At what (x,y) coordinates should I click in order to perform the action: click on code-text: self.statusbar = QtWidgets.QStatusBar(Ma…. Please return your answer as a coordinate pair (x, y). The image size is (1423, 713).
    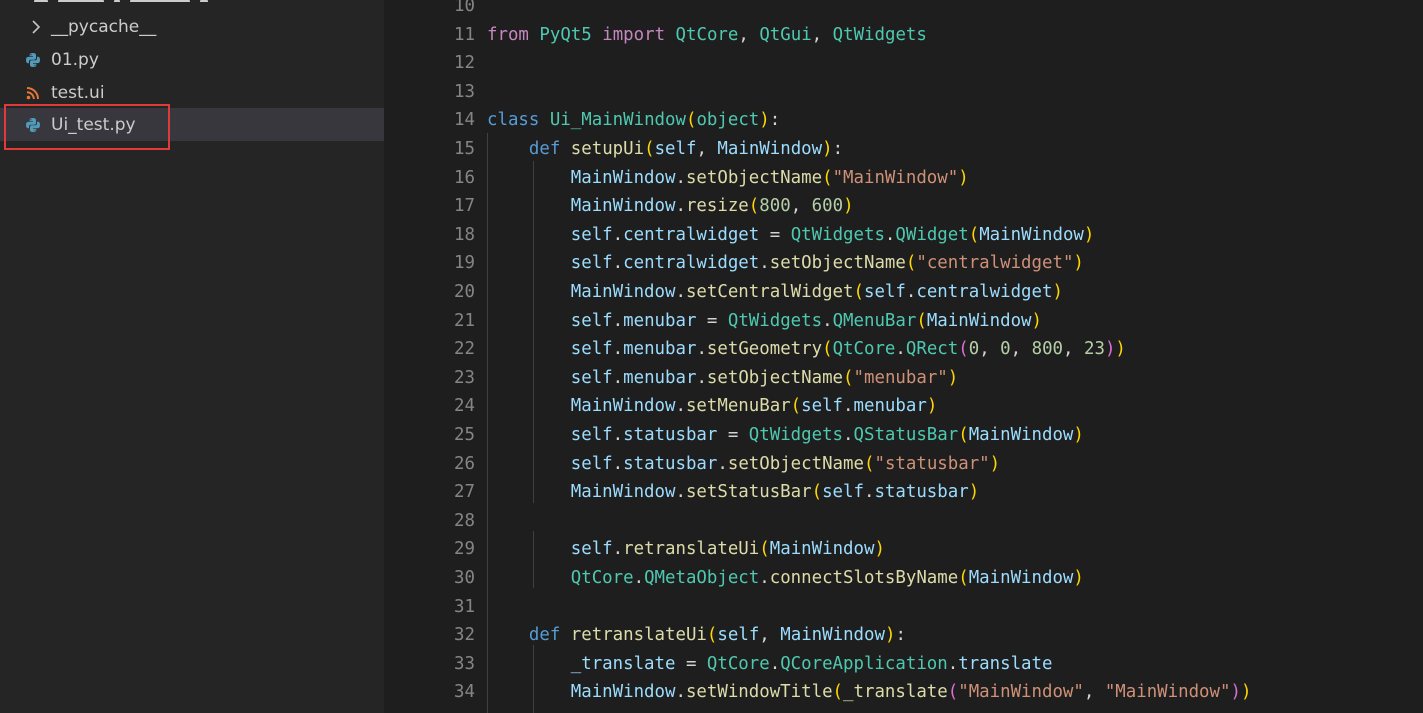
    Looking at the image, I should click on (785, 435).